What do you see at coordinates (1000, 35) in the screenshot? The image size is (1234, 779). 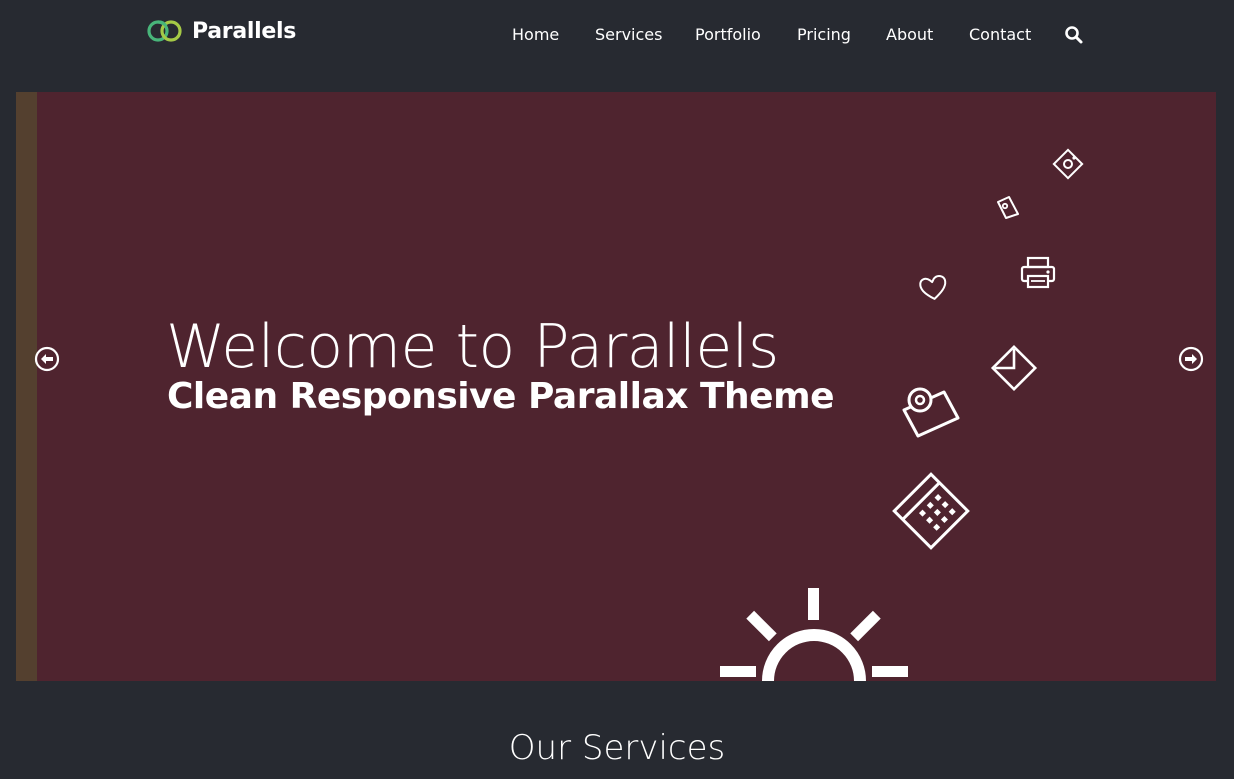 I see `nav-item-contact: Contact` at bounding box center [1000, 35].